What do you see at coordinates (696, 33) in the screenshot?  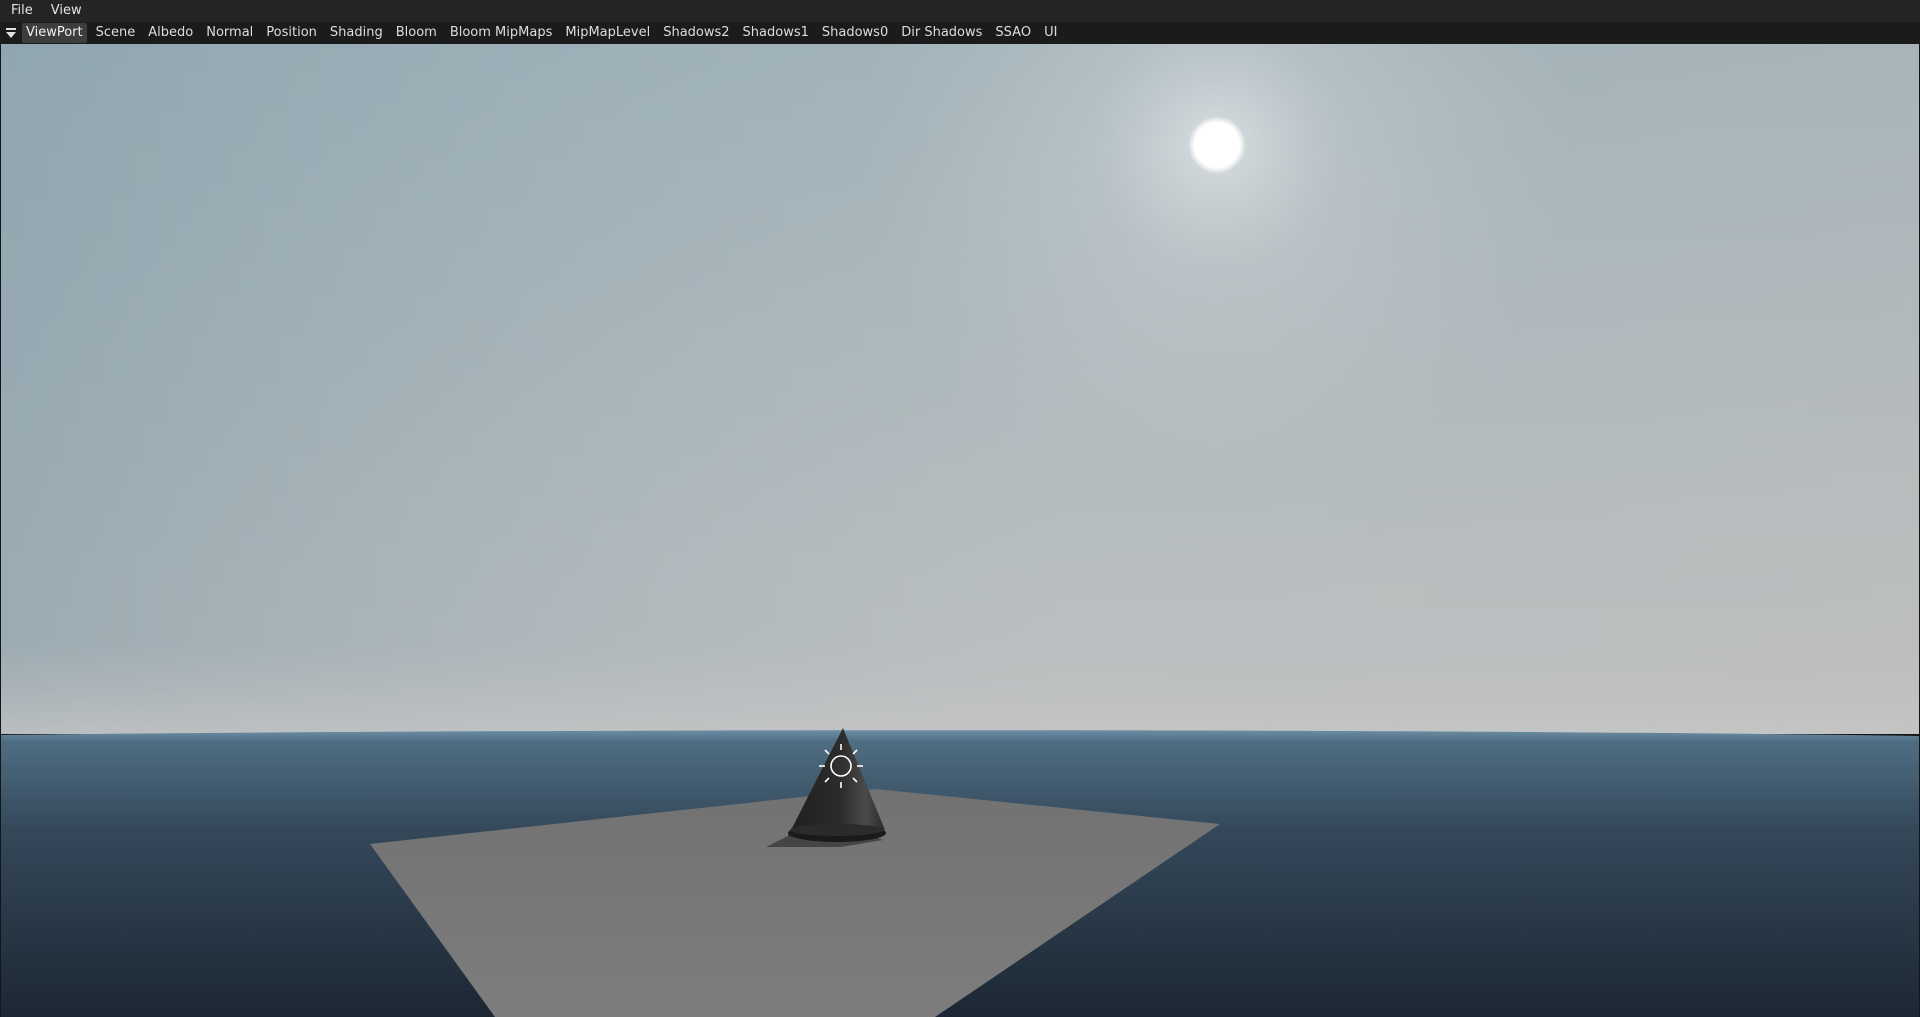 I see `tab-shadows2: Shadows2` at bounding box center [696, 33].